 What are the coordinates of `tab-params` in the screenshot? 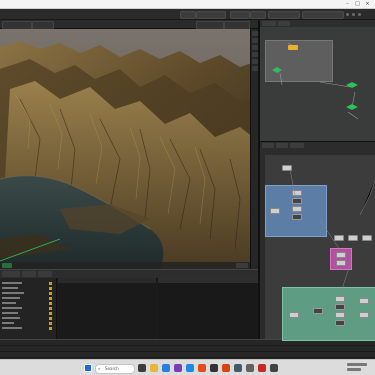 It's located at (284, 23).